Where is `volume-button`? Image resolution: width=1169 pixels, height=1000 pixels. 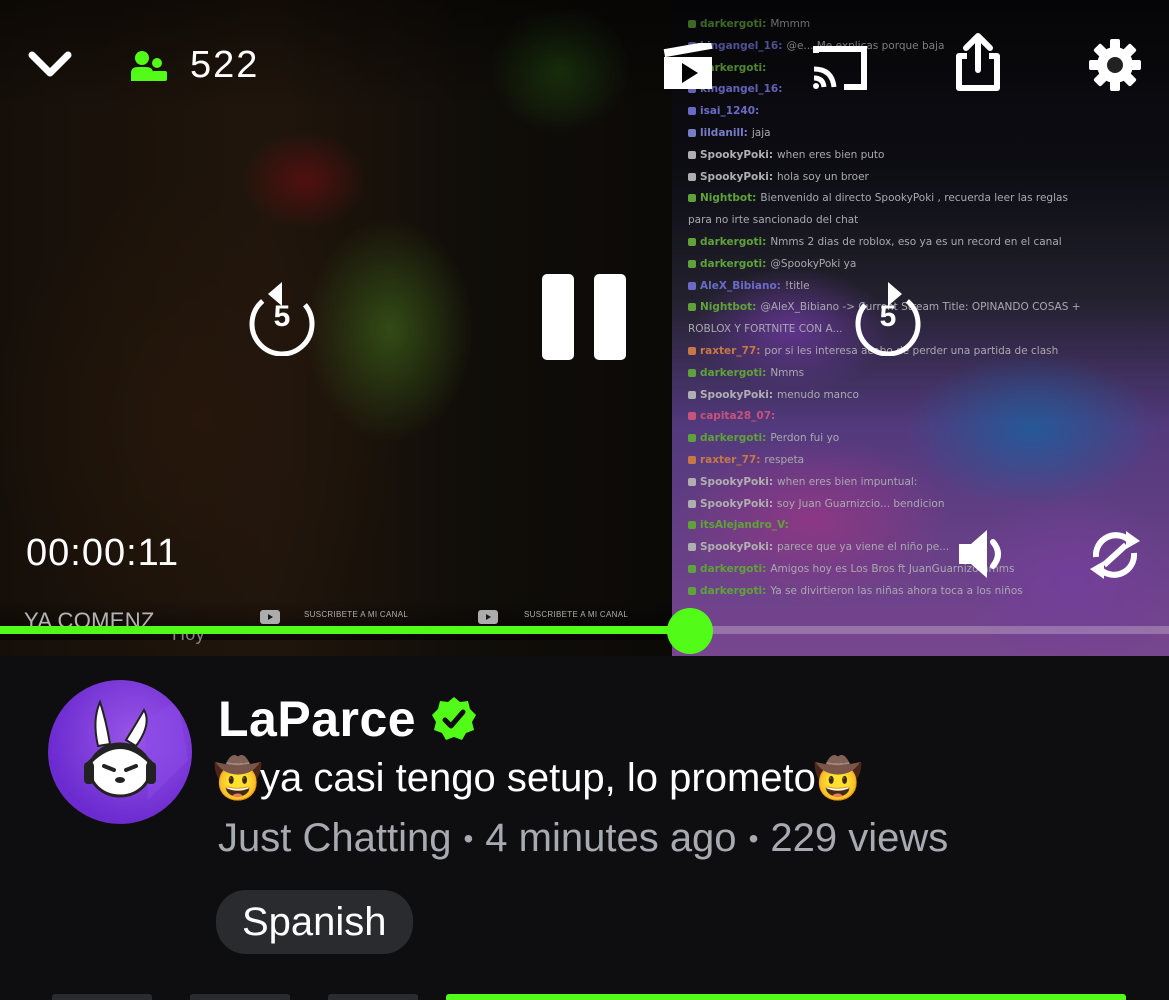
volume-button is located at coordinates (982, 554).